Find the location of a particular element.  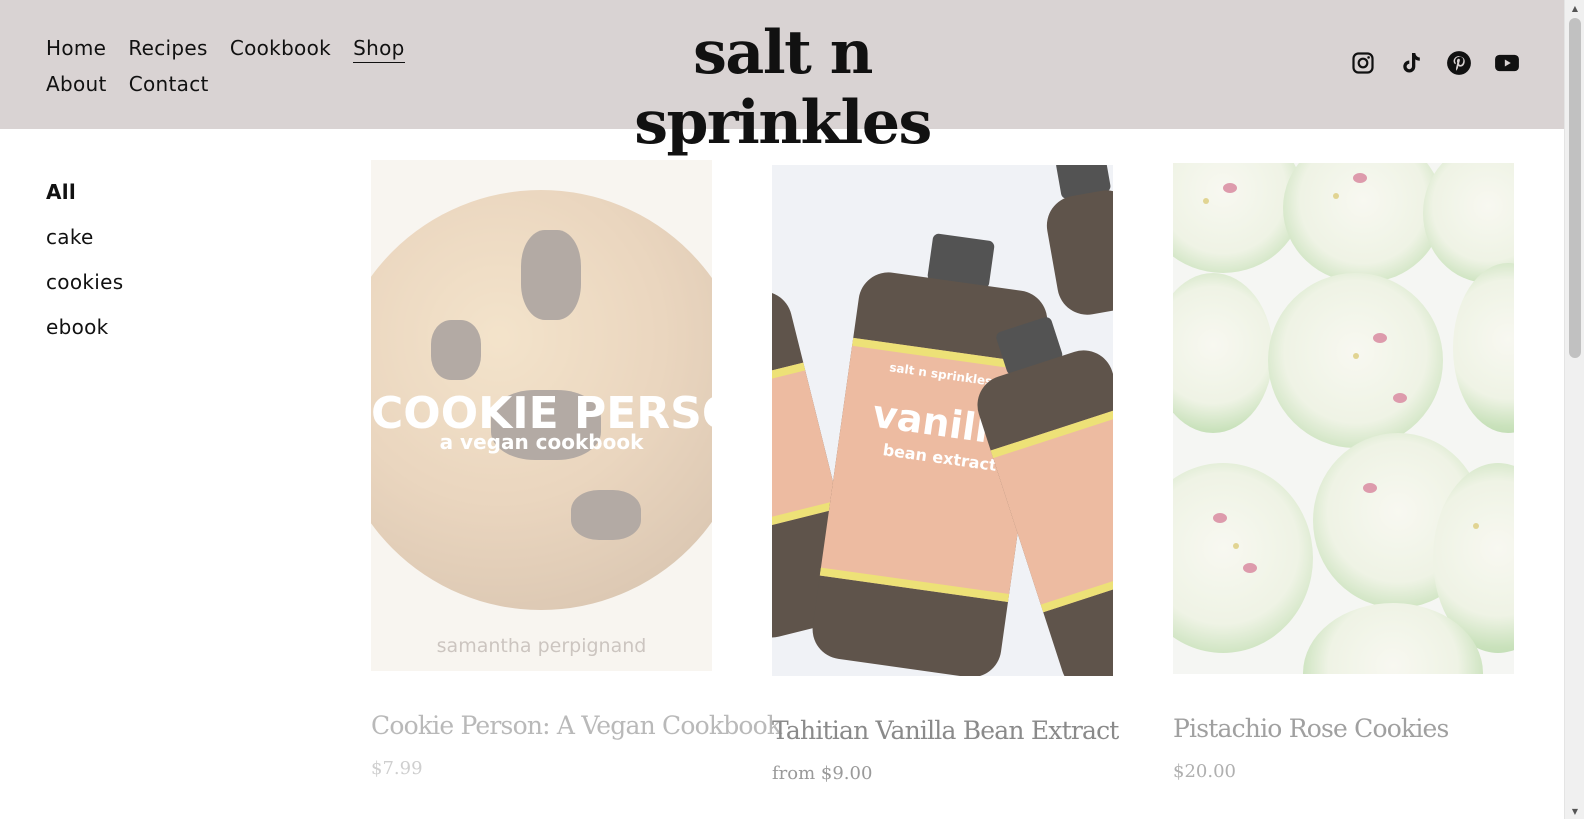

nav-recipes: Recipes is located at coordinates (167, 48).